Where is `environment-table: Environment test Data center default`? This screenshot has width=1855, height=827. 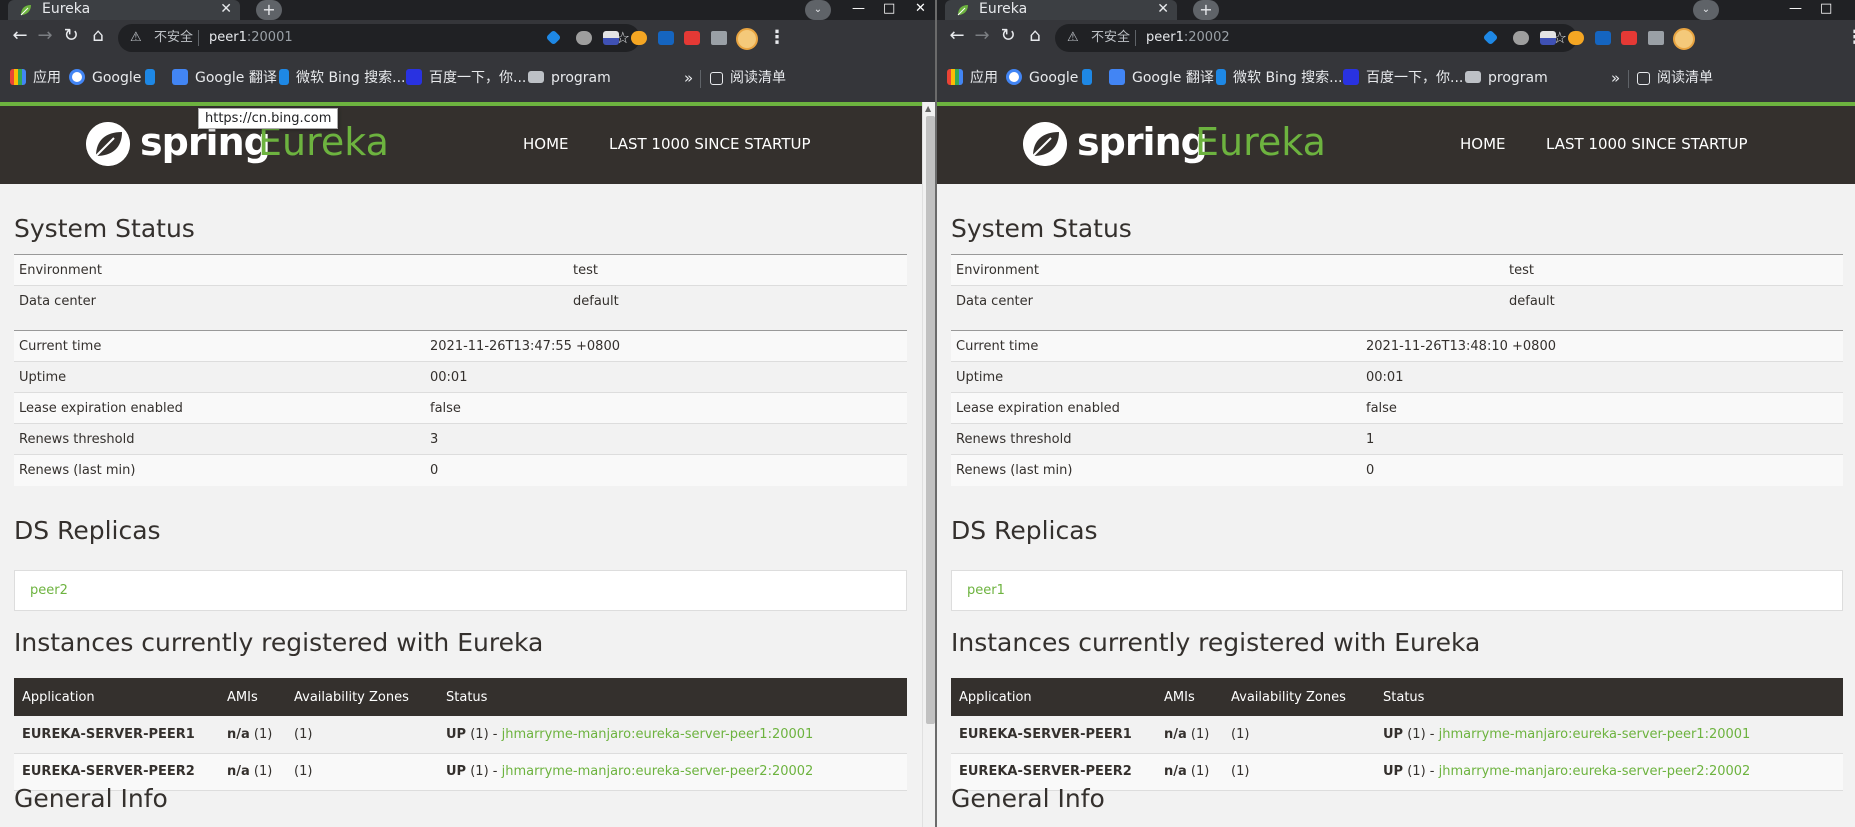 environment-table: Environment test Data center default is located at coordinates (460, 285).